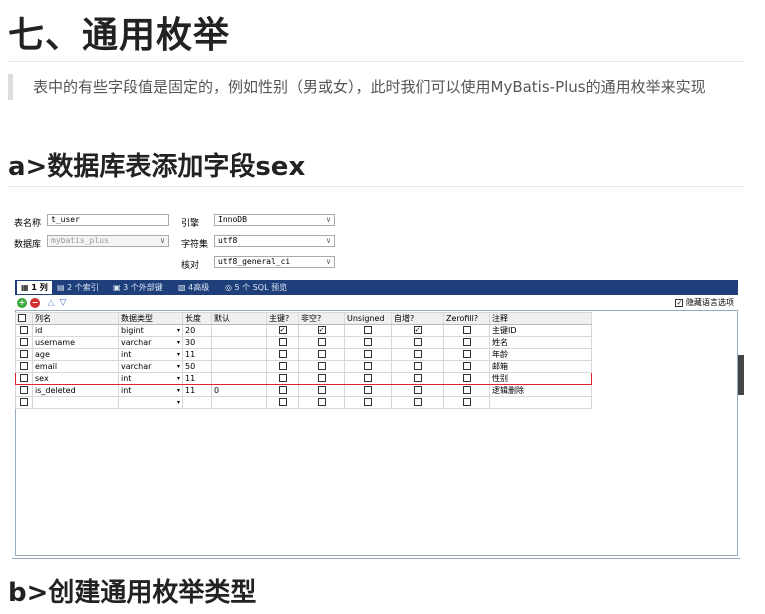 This screenshot has height=614, width=765. I want to click on cell-comment: 逻辑删除, so click(540, 390).